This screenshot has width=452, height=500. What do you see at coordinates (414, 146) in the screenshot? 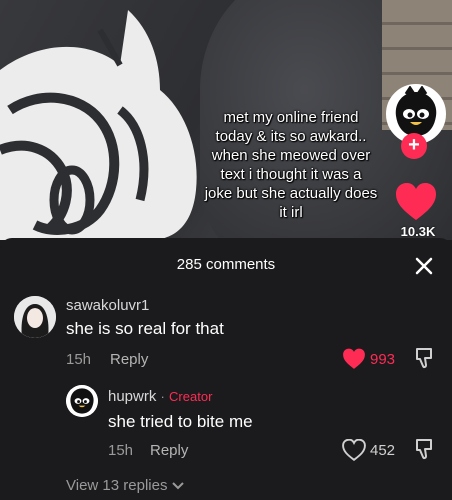
I see `follow-button: +` at bounding box center [414, 146].